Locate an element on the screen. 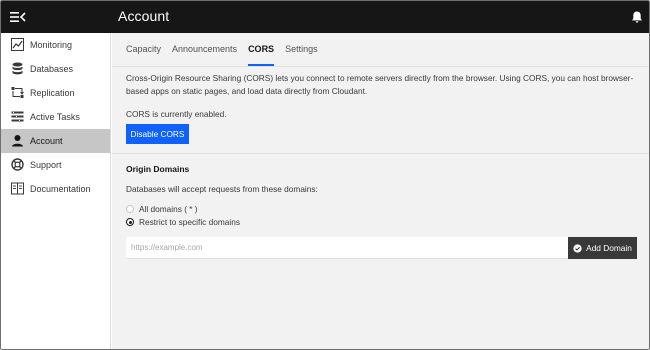 Image resolution: width=650 pixels, height=350 pixels. sidebar-item-documentation: Documentation is located at coordinates (55, 189).